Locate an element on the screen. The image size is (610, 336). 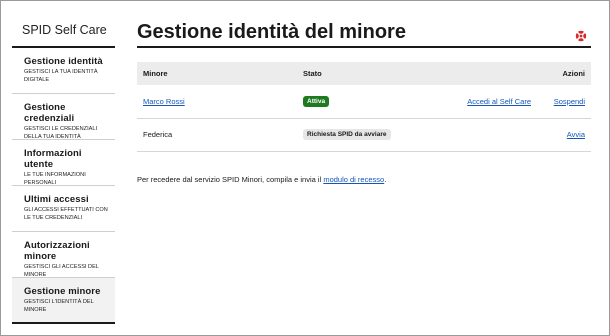
table-row: Federica Richiesta SPID da avviare Avvia is located at coordinates (364, 134).